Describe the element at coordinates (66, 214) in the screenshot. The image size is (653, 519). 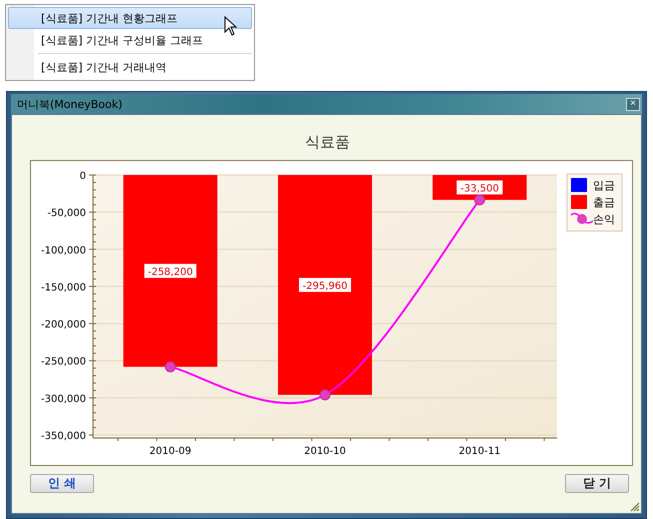
I see `axis-label: -50,000` at that location.